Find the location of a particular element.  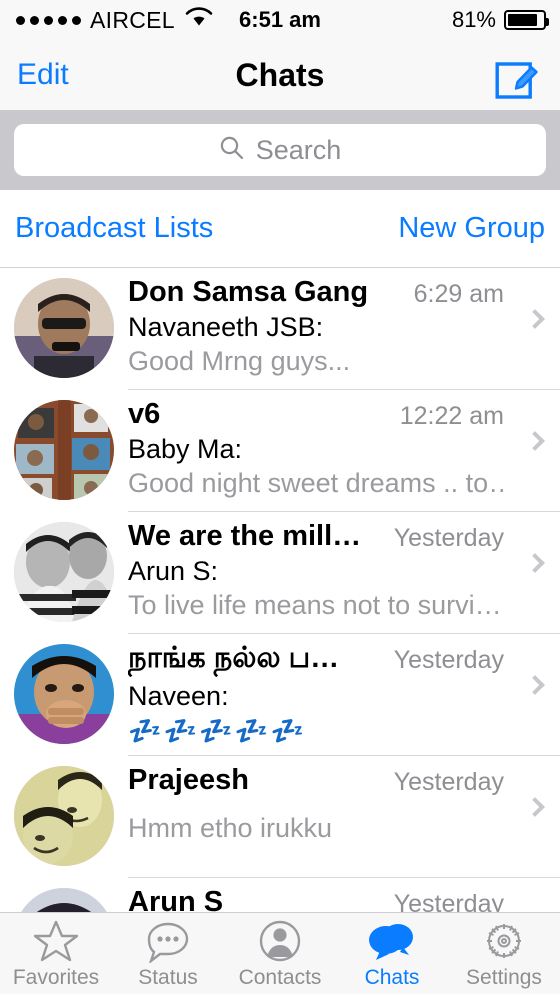

chat-list-item: Prajeesh Yesterday Hmm etho irukku is located at coordinates (280, 817).